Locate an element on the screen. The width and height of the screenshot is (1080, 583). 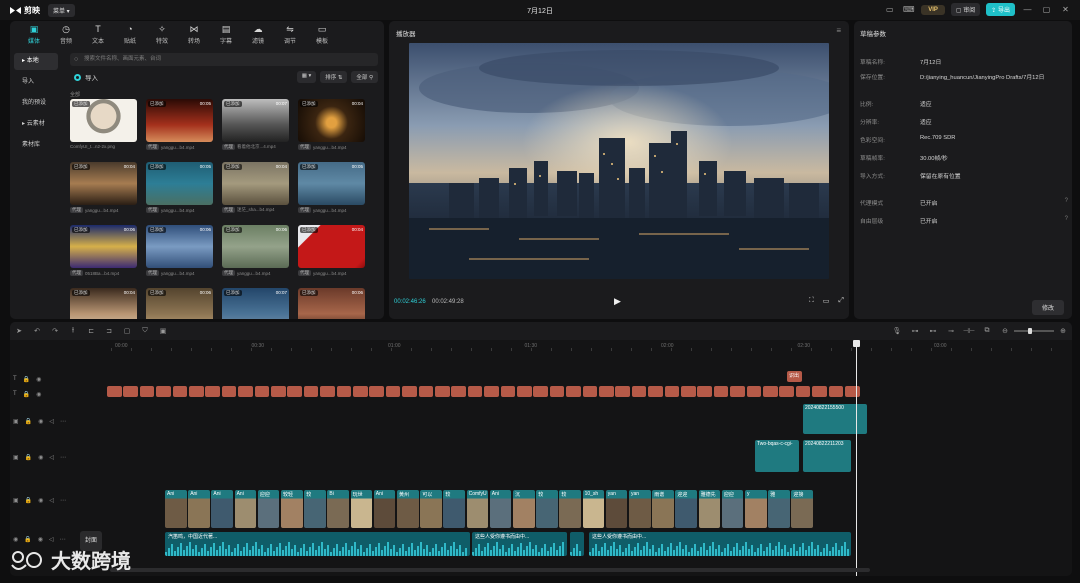
split-icon: ⫲ is located at coordinates (73, 331).